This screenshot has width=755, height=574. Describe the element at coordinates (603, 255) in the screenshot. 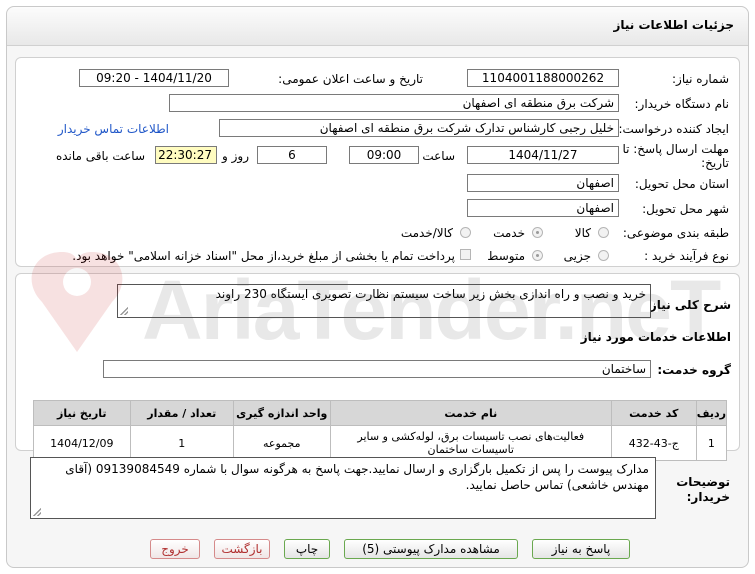

I see `process-radio-minor` at that location.